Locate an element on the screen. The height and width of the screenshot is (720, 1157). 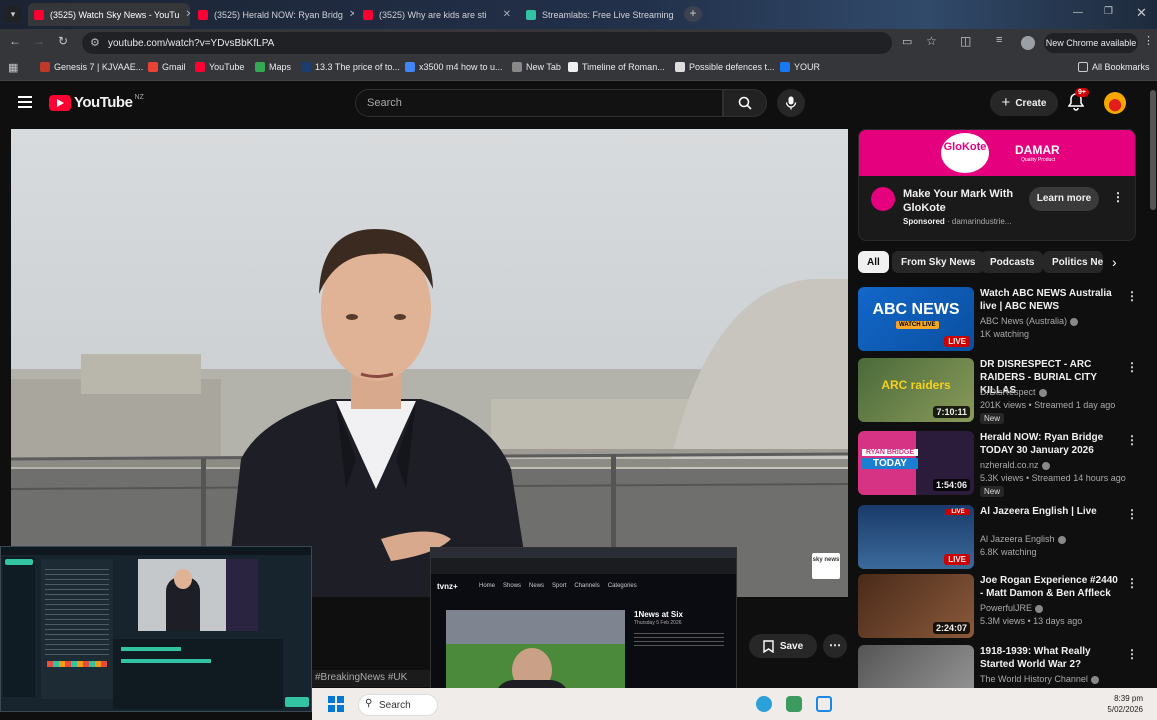
reload-icon: ↻ is located at coordinates (63, 41).